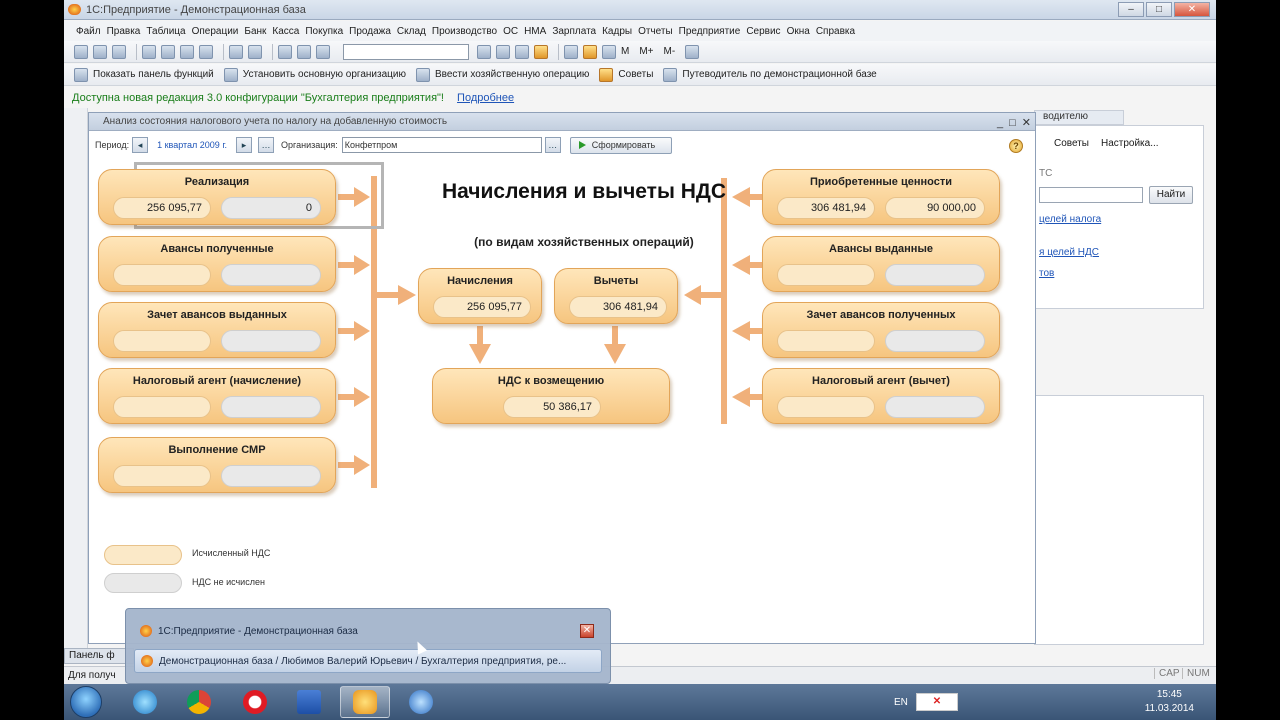 This screenshot has height=720, width=1280. Describe the element at coordinates (1169, 702) in the screenshot. I see `clock: 15:45 11.03.2014` at that location.